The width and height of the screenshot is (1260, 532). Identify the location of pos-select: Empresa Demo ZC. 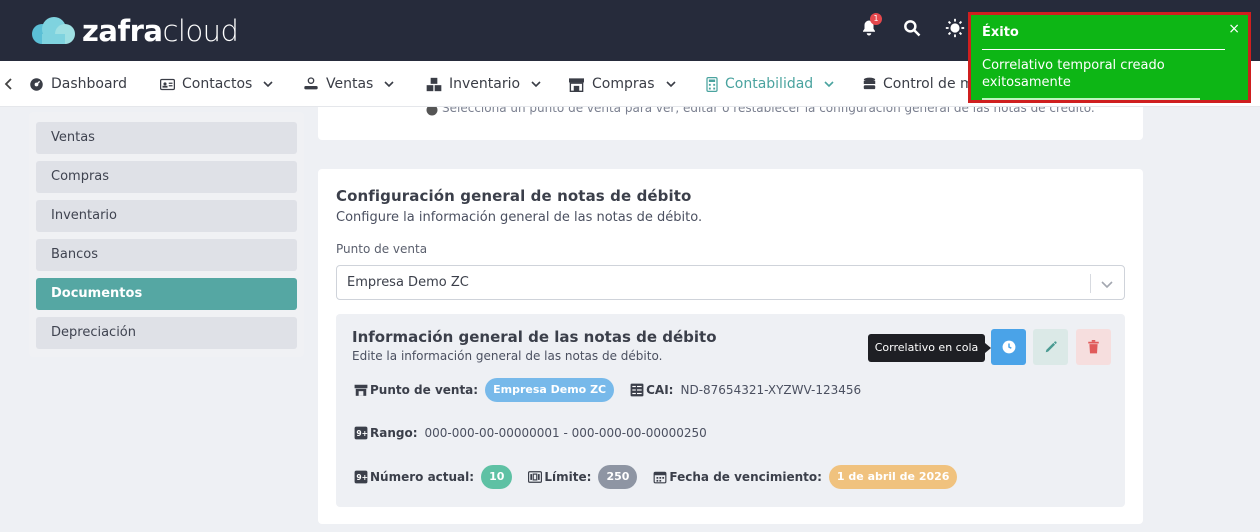
(730, 282).